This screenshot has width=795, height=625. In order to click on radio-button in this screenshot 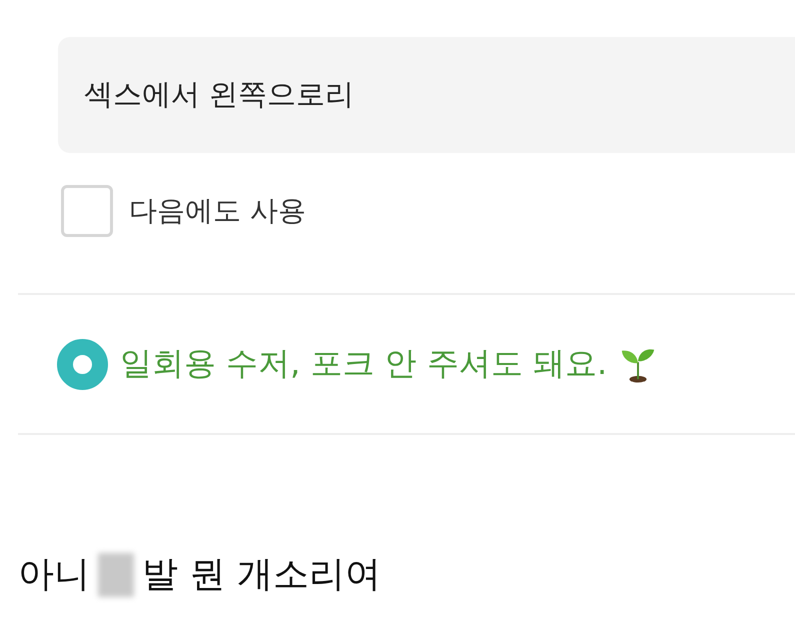, I will do `click(82, 364)`.